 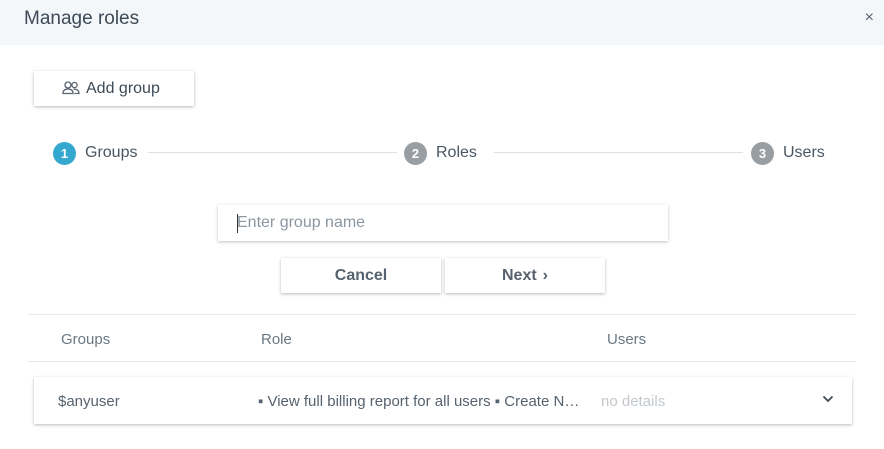 What do you see at coordinates (123, 88) in the screenshot?
I see `add-group-label: Add group` at bounding box center [123, 88].